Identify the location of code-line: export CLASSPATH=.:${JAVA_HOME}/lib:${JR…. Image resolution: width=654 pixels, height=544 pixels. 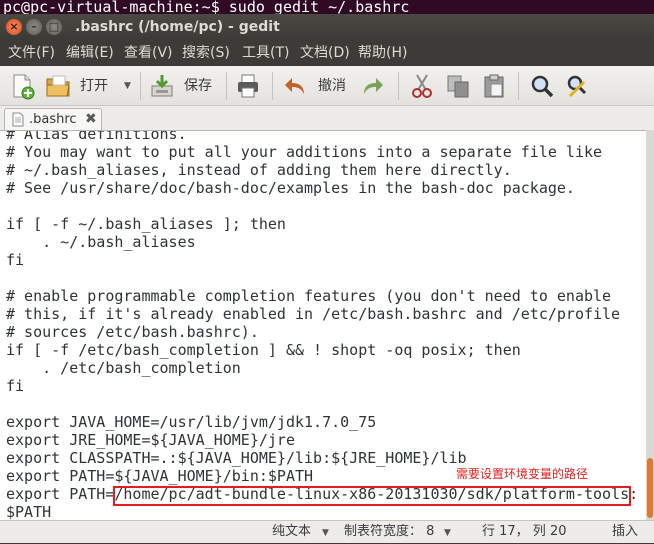
(236, 458).